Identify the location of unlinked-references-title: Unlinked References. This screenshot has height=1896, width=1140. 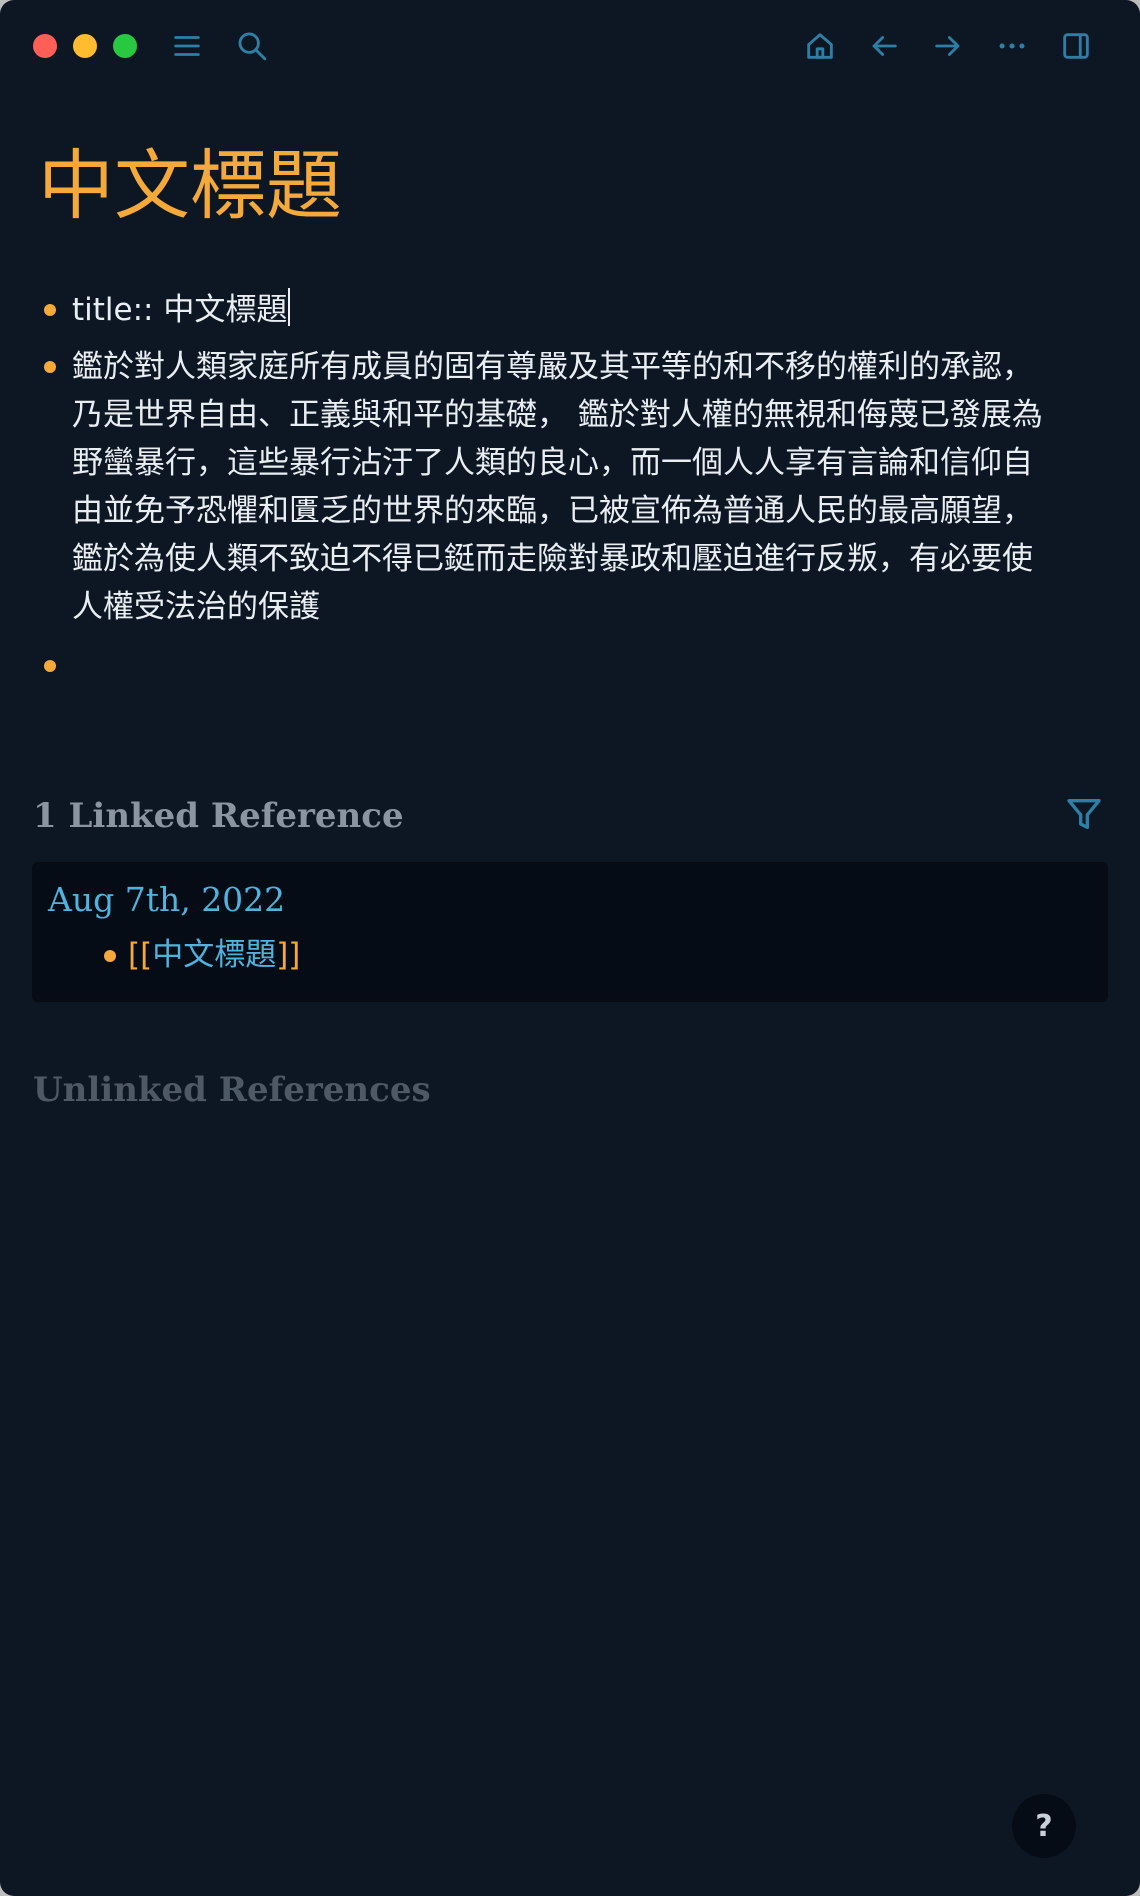
(232, 1090).